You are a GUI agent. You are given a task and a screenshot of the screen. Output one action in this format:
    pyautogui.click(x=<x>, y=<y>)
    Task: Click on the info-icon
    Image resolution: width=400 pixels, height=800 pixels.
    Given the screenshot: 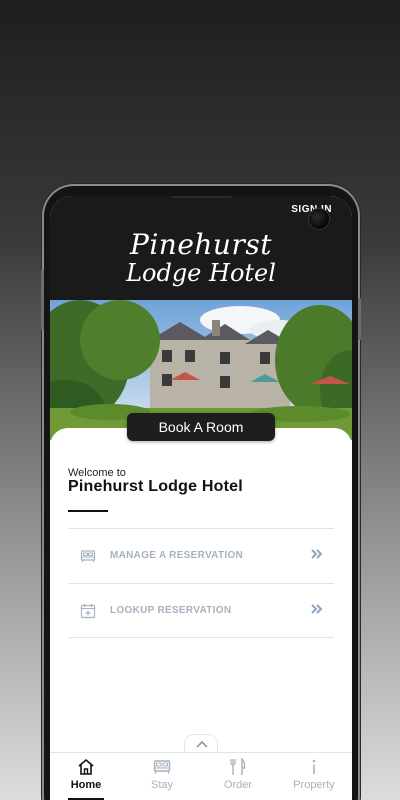 What is the action you would take?
    pyautogui.click(x=314, y=766)
    